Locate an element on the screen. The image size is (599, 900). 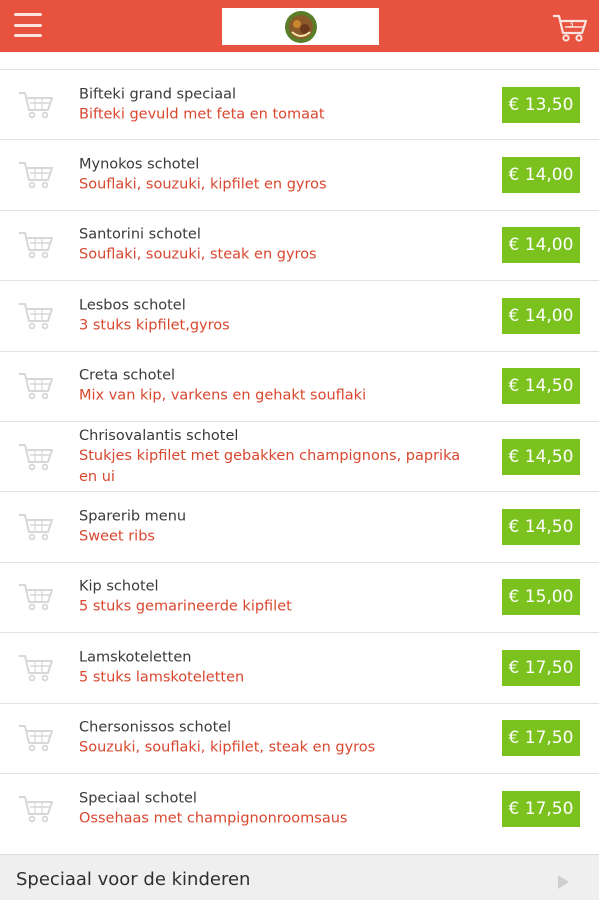
hamburger-menu-icon is located at coordinates (28, 25).